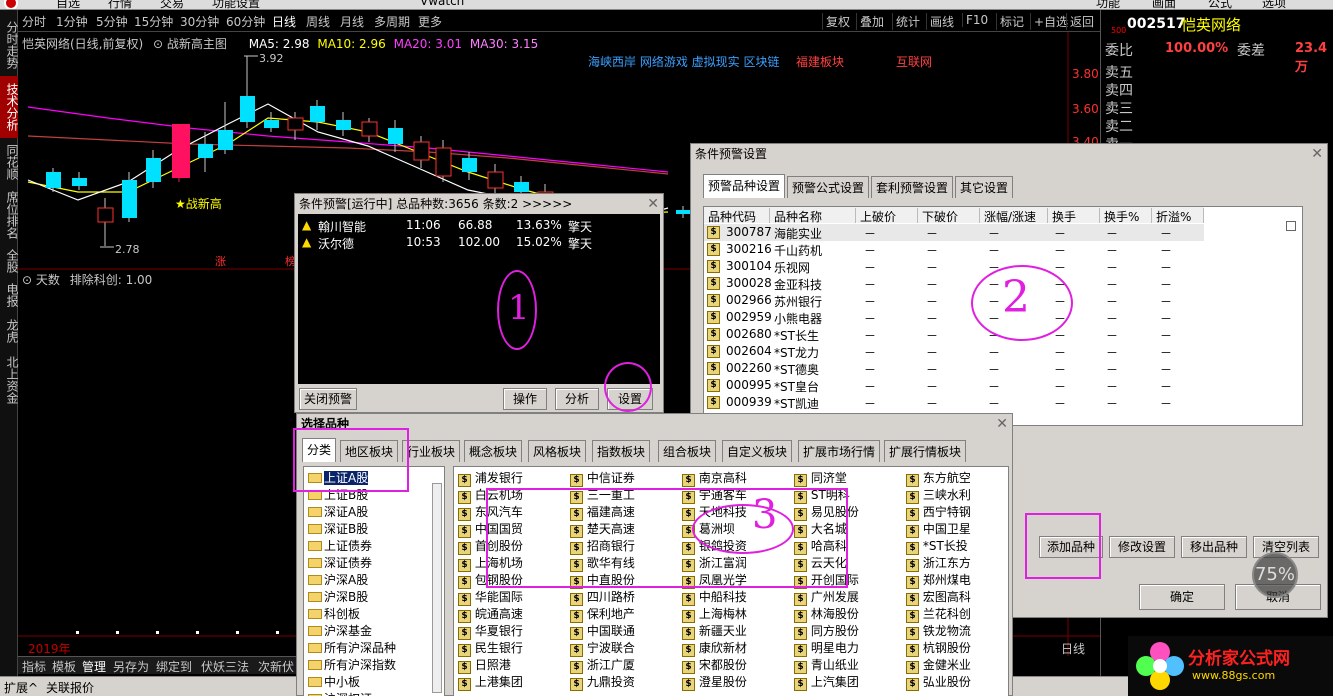  I want to click on grid-symbol: $ 广州发展, so click(826, 597).